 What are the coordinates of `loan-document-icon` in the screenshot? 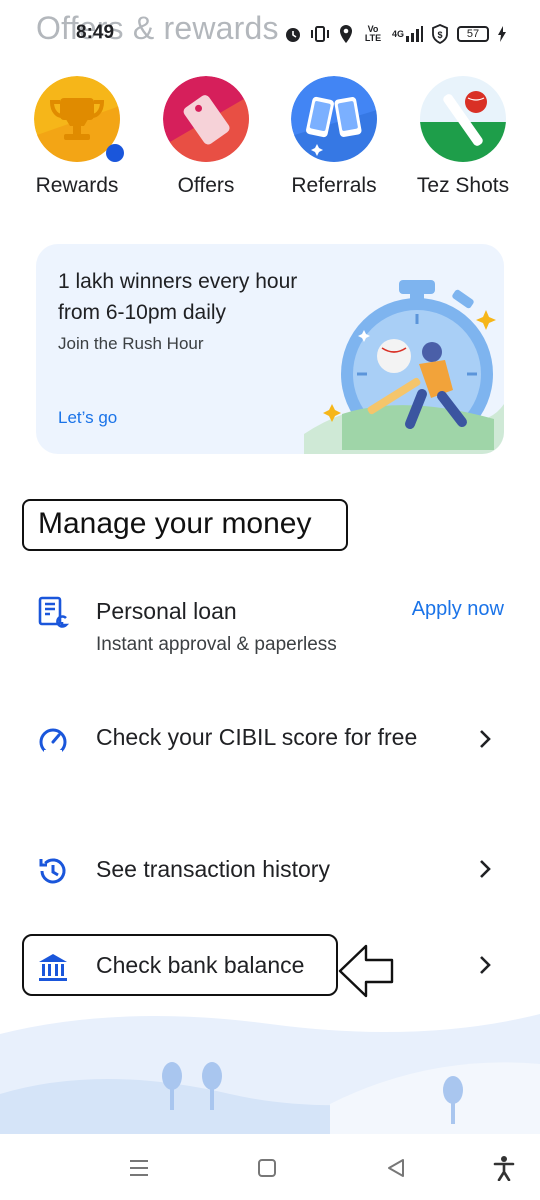 It's located at (54, 612).